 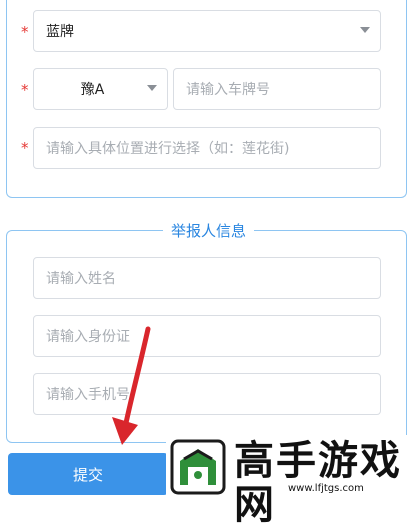 I want to click on location-placeholder: 请输入具体位置进行选择（如：莲花街), so click(x=168, y=149).